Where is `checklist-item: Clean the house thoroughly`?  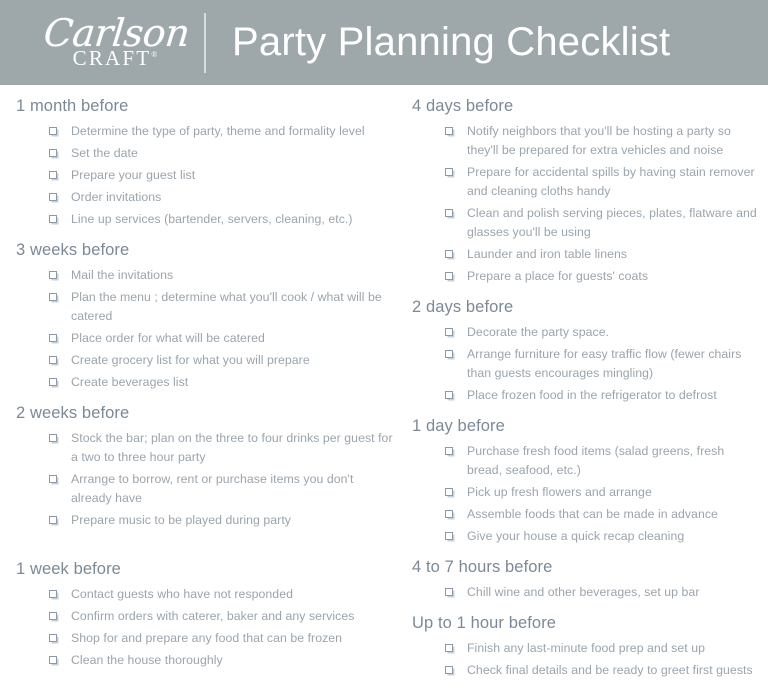 checklist-item: Clean the house thoroughly is located at coordinates (205, 660).